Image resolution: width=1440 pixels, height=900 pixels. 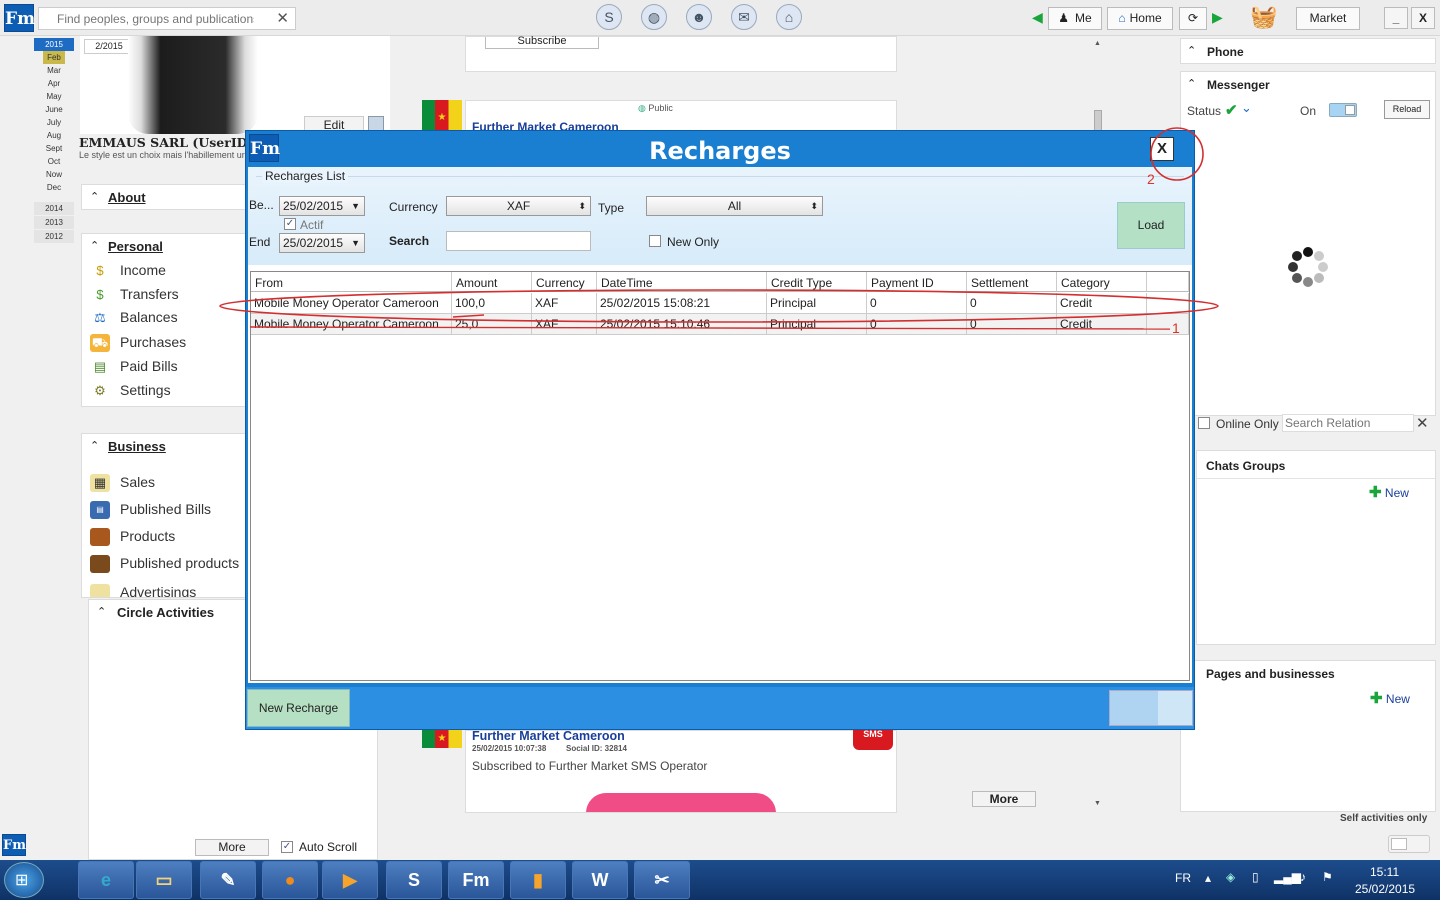 I want to click on card2-title: Further Market Cameroon, so click(x=548, y=737).